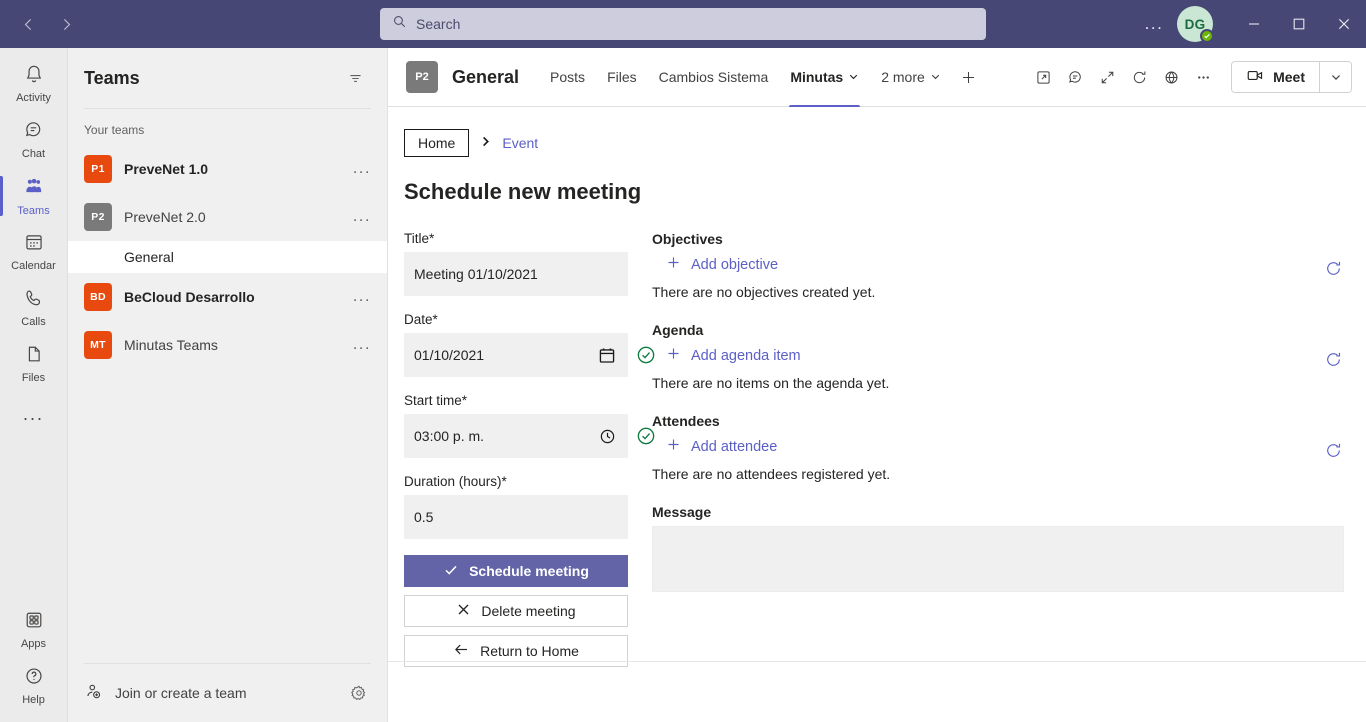 This screenshot has height=722, width=1366. I want to click on schedule-meeting-button: Schedule meeting, so click(516, 571).